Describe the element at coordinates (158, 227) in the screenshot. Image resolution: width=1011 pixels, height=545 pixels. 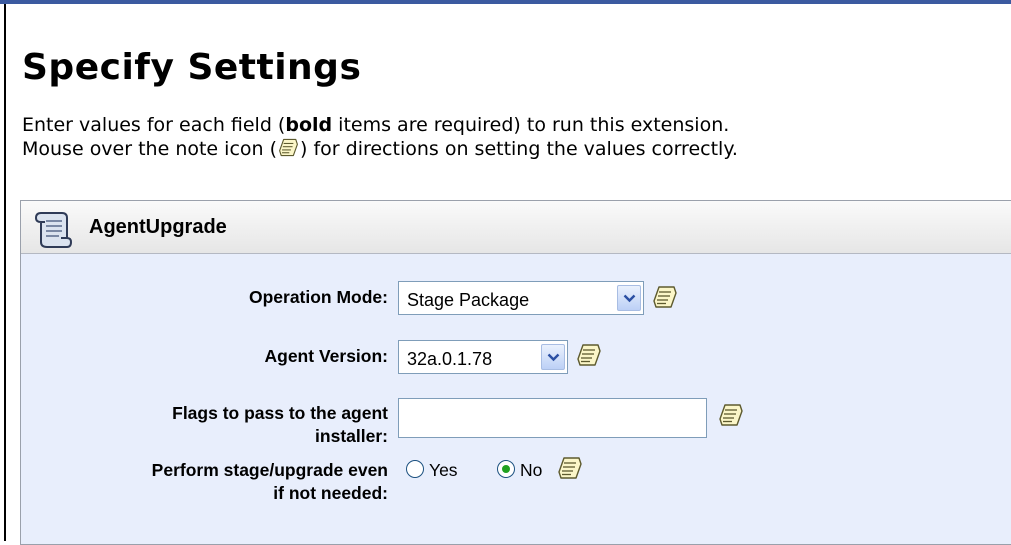
I see `panel-title: AgentUpgrade` at that location.